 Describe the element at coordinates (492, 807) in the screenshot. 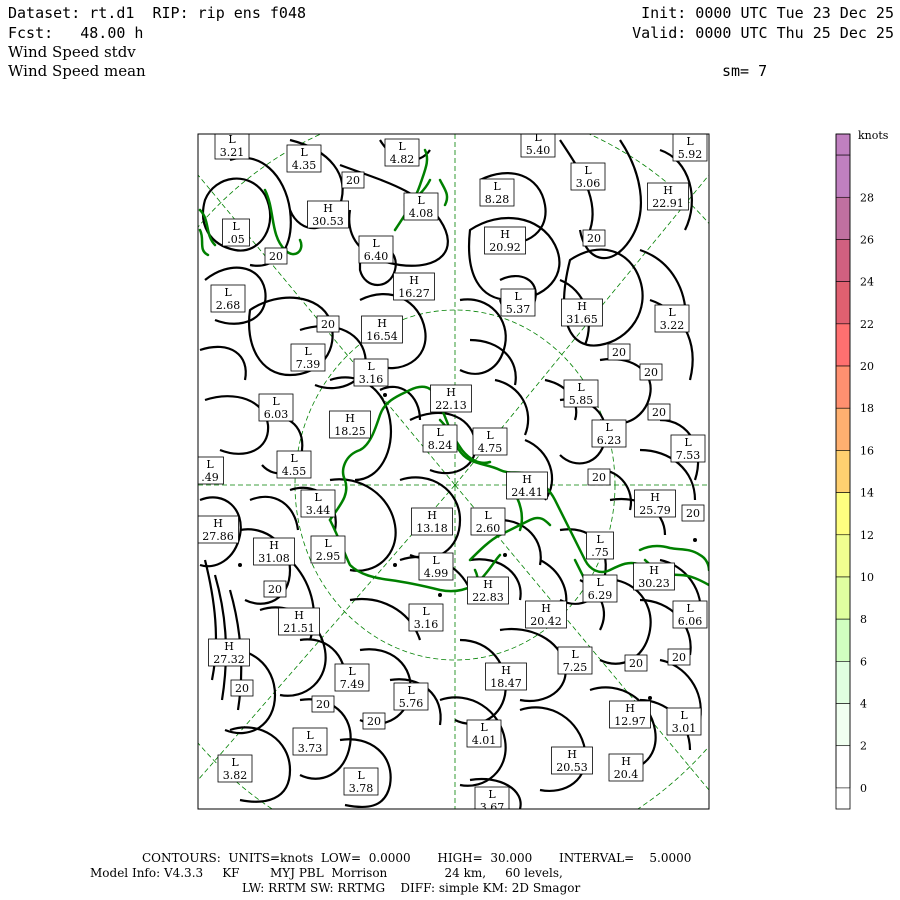

I see `hl-value: 3.67` at that location.